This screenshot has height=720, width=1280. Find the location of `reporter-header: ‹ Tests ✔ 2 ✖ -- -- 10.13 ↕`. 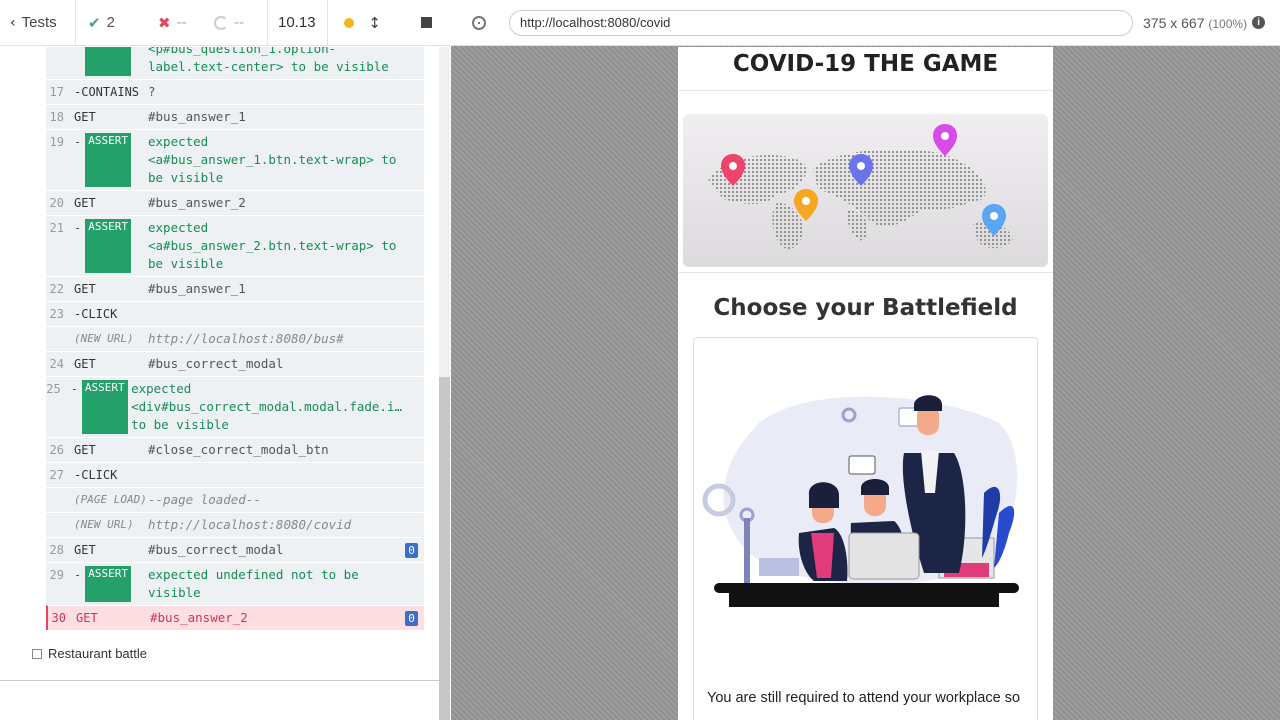

reporter-header: ‹ Tests ✔ 2 ✖ -- -- 10.13 ↕ is located at coordinates (225, 23).